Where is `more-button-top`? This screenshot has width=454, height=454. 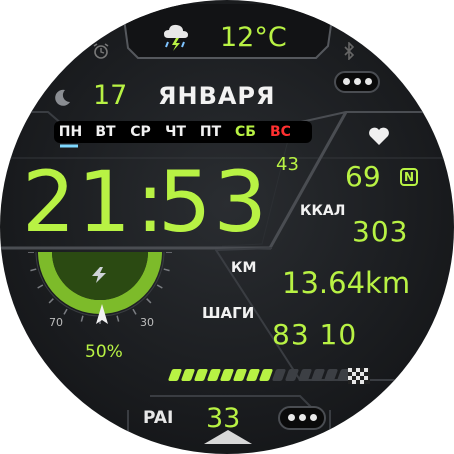 more-button-top is located at coordinates (357, 82).